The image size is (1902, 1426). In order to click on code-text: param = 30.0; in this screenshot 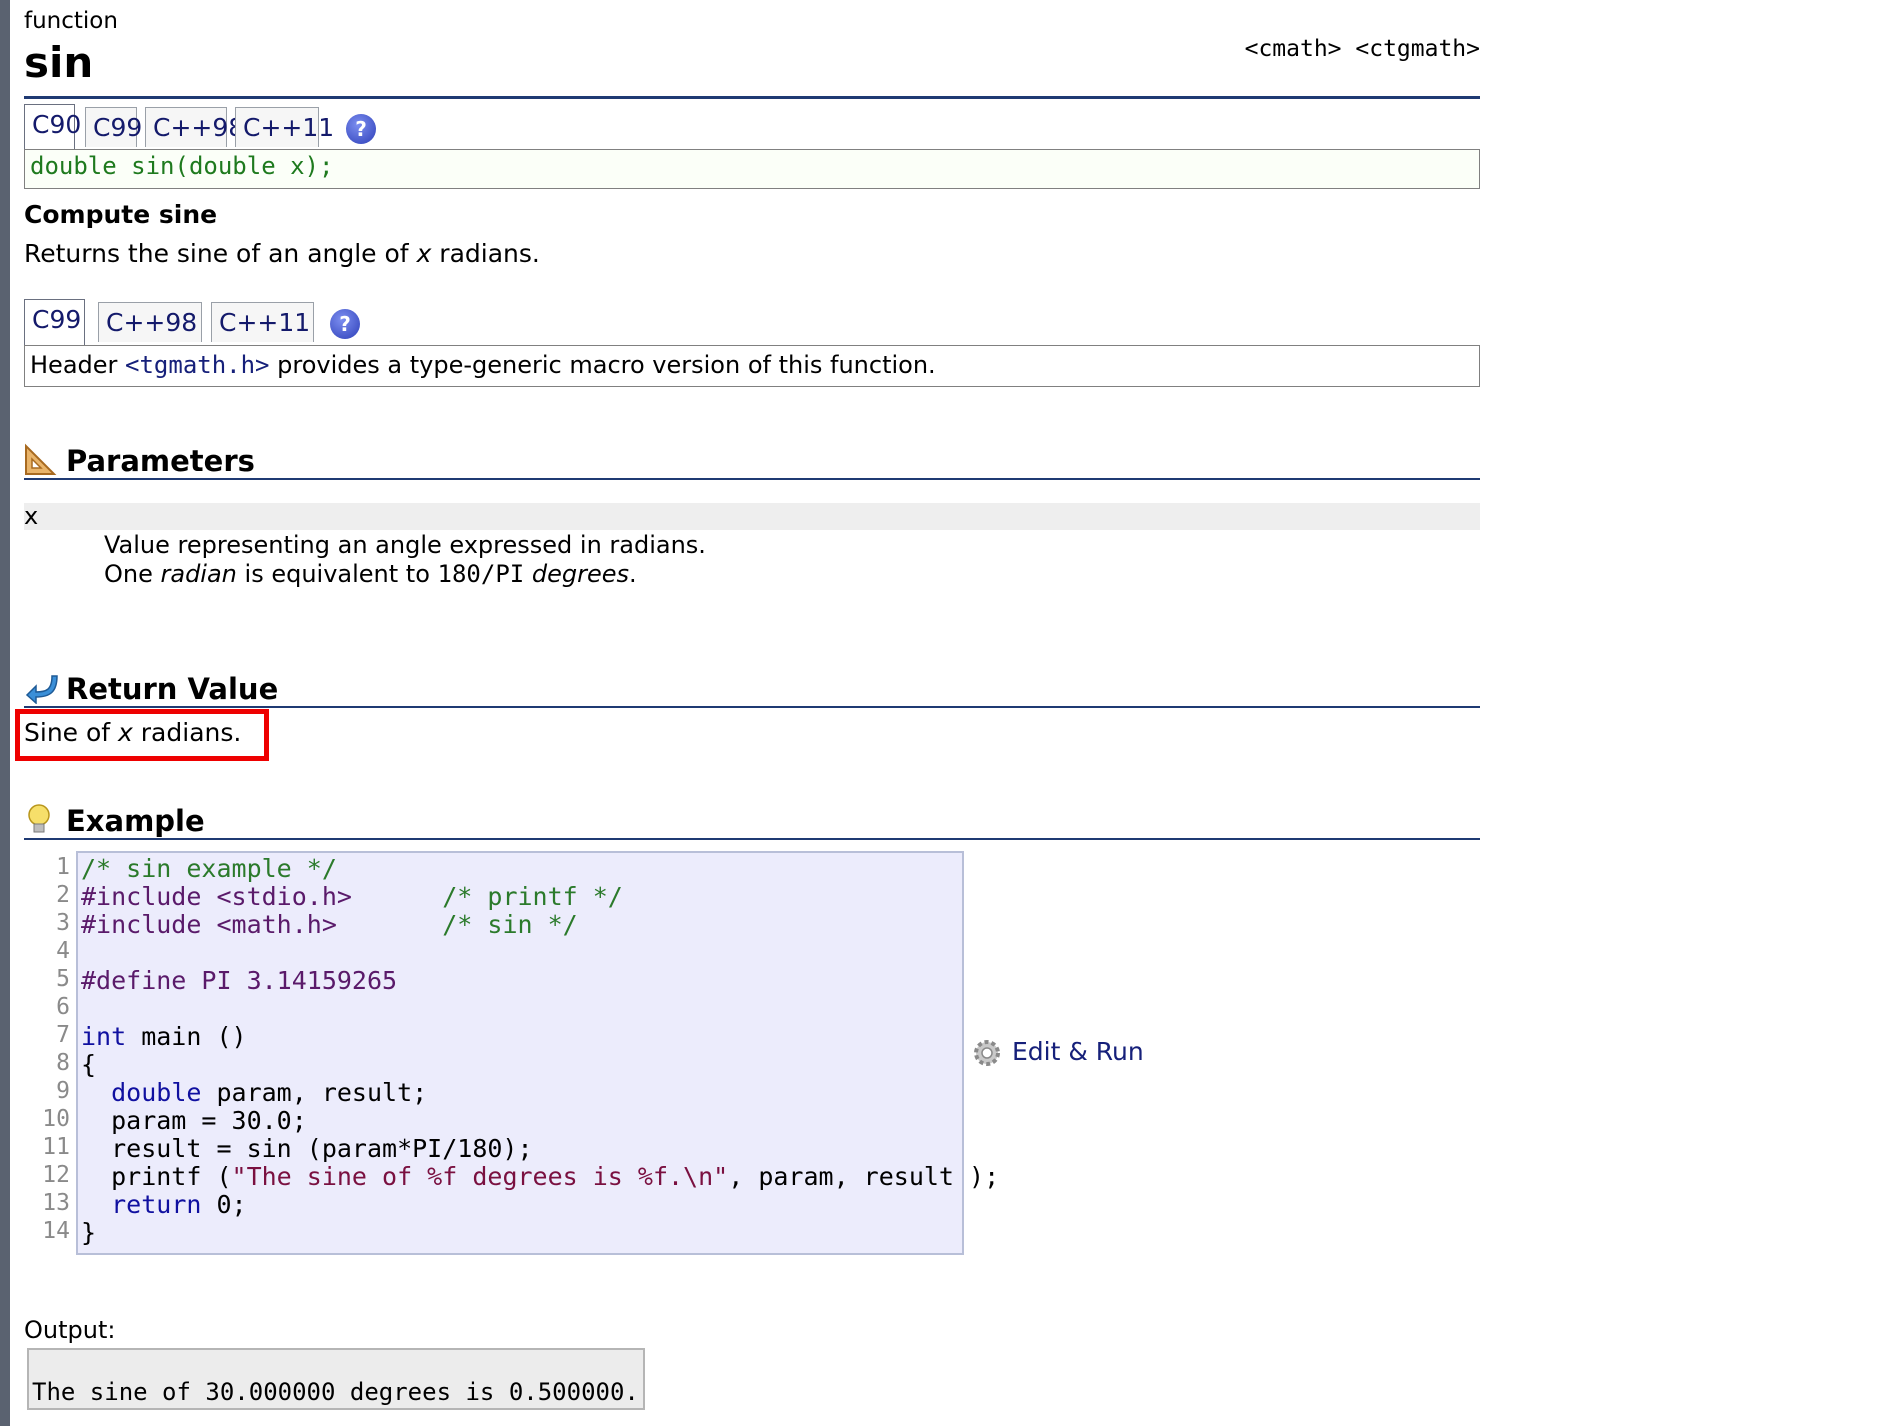, I will do `click(194, 1120)`.